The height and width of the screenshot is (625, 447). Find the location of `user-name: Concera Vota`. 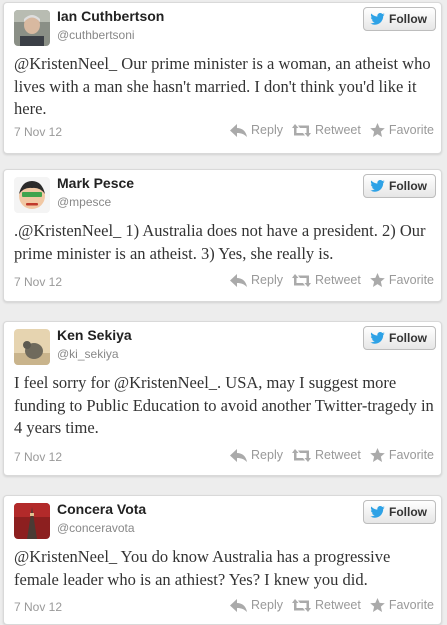

user-name: Concera Vota is located at coordinates (101, 509).